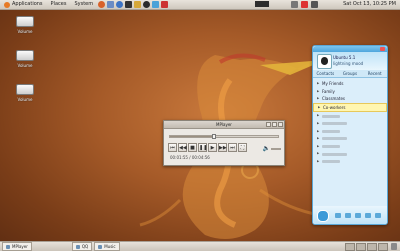  What do you see at coordinates (111, 4) in the screenshot?
I see `mail-launcher-icon` at bounding box center [111, 4].